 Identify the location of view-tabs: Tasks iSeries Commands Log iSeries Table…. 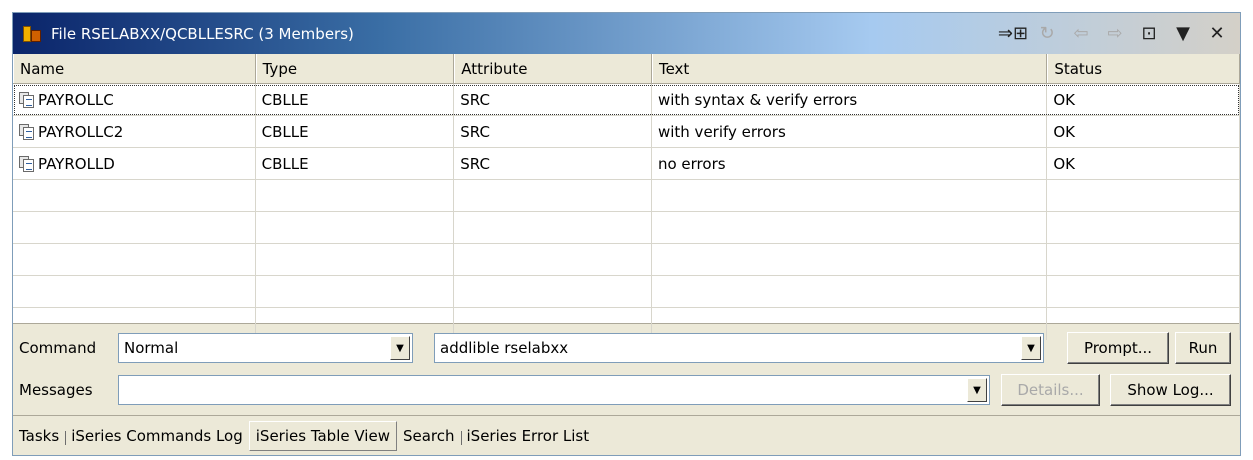
(626, 435).